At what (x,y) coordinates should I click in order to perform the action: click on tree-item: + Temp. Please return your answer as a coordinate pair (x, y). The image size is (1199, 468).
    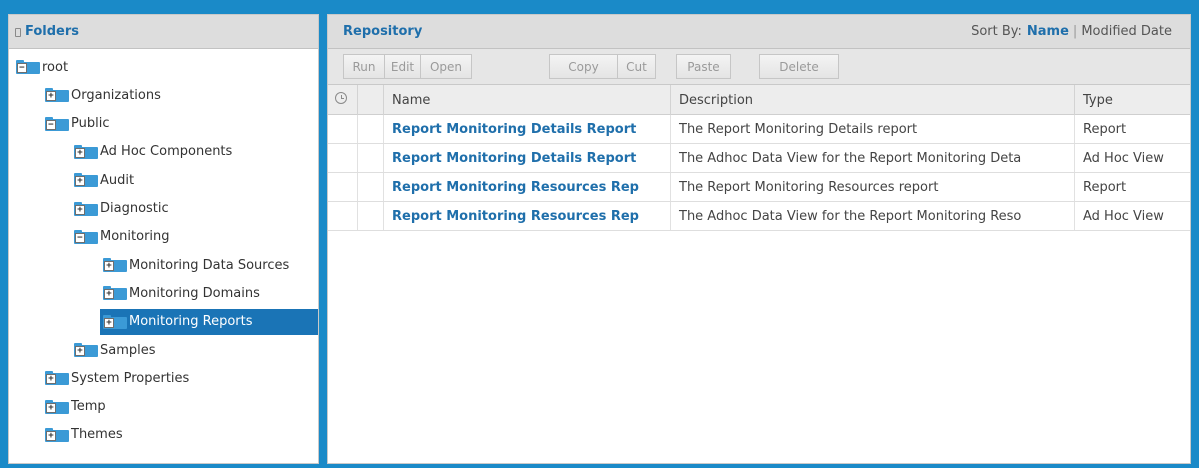
    Looking at the image, I should click on (75, 407).